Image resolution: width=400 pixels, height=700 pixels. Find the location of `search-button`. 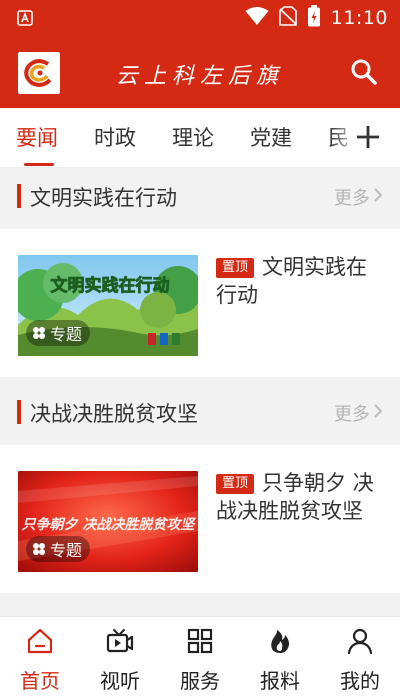

search-button is located at coordinates (364, 72).